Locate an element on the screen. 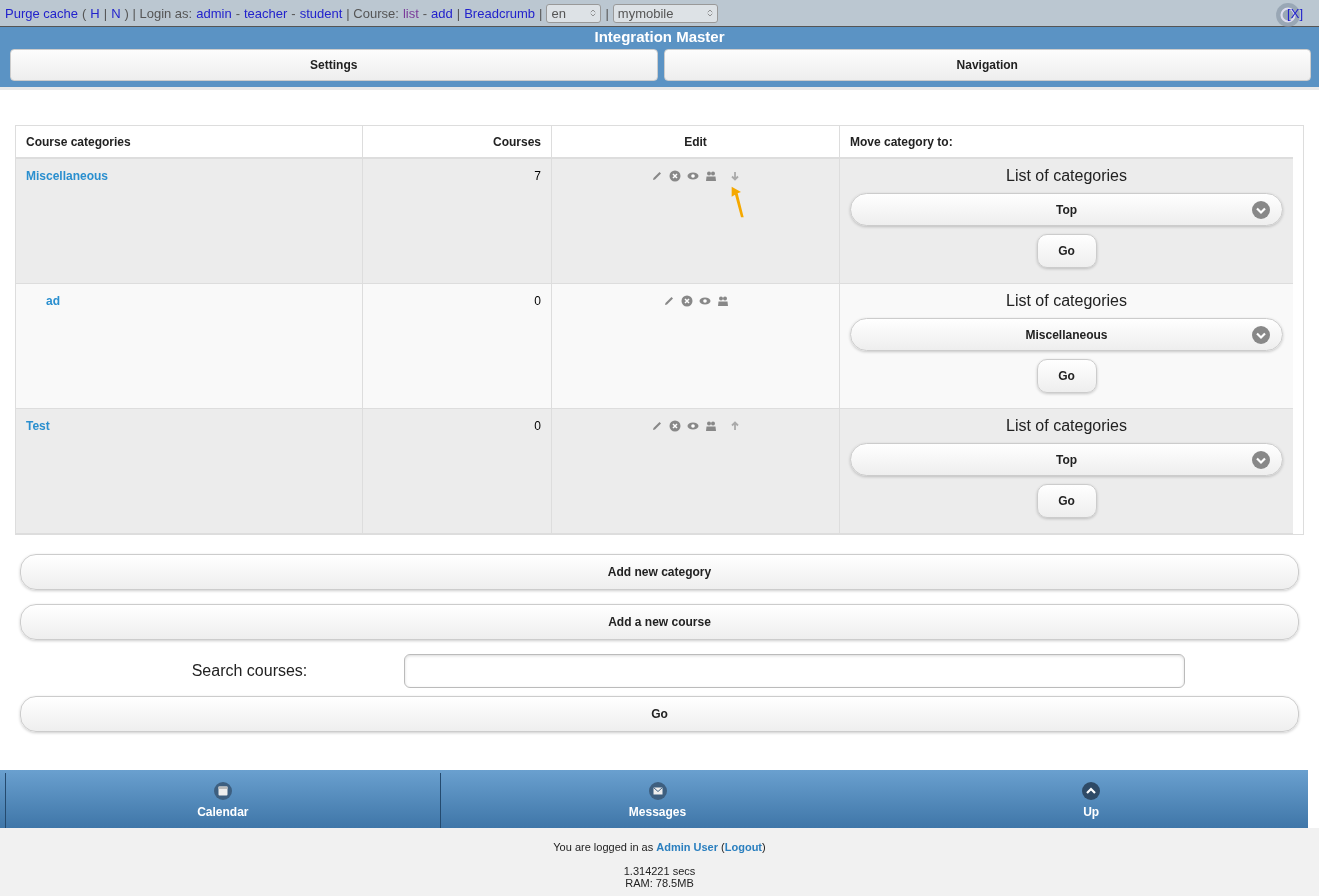  debug-text: | Course: is located at coordinates (372, 13).